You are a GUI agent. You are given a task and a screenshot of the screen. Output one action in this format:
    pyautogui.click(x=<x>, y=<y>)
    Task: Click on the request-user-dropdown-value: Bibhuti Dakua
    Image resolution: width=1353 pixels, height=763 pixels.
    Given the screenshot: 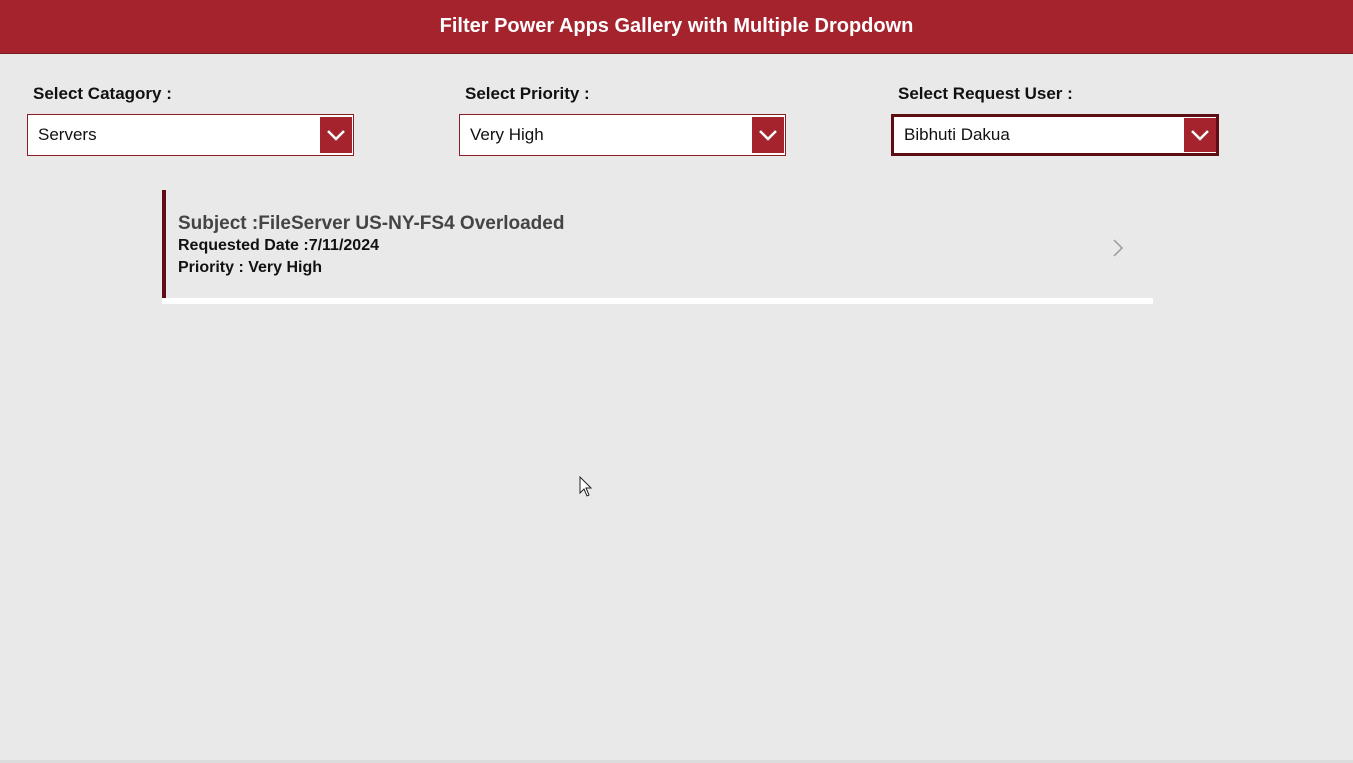 What is the action you would take?
    pyautogui.click(x=957, y=134)
    